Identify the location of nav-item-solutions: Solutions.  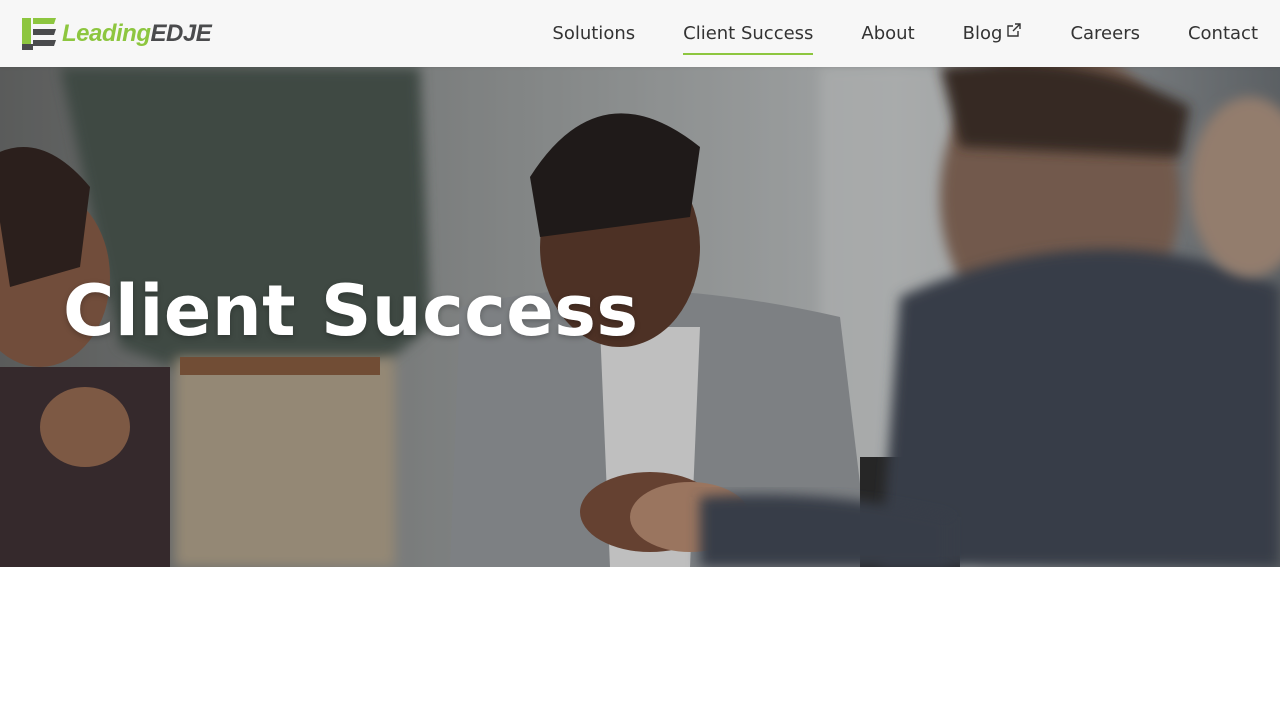
(593, 33).